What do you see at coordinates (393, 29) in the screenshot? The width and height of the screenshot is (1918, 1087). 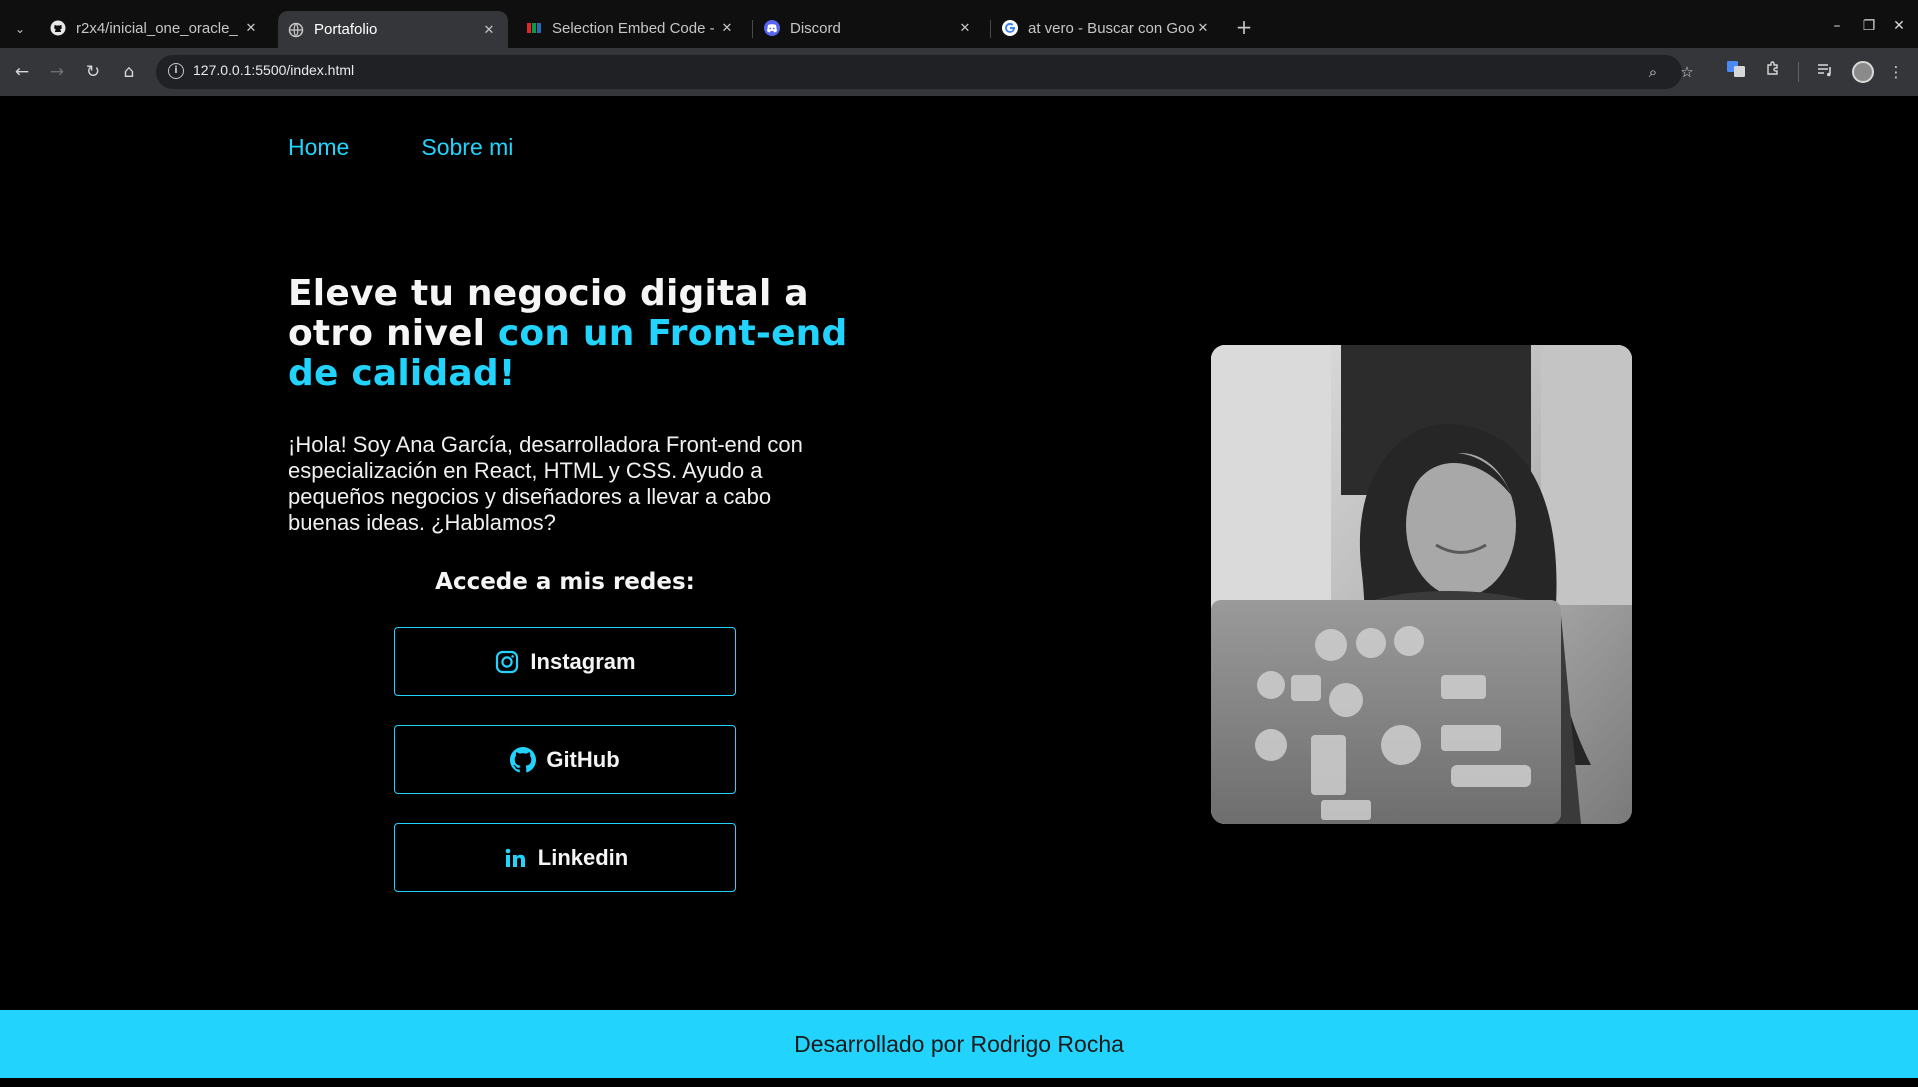 I see `tab-portafolio: Portafolio ✕` at bounding box center [393, 29].